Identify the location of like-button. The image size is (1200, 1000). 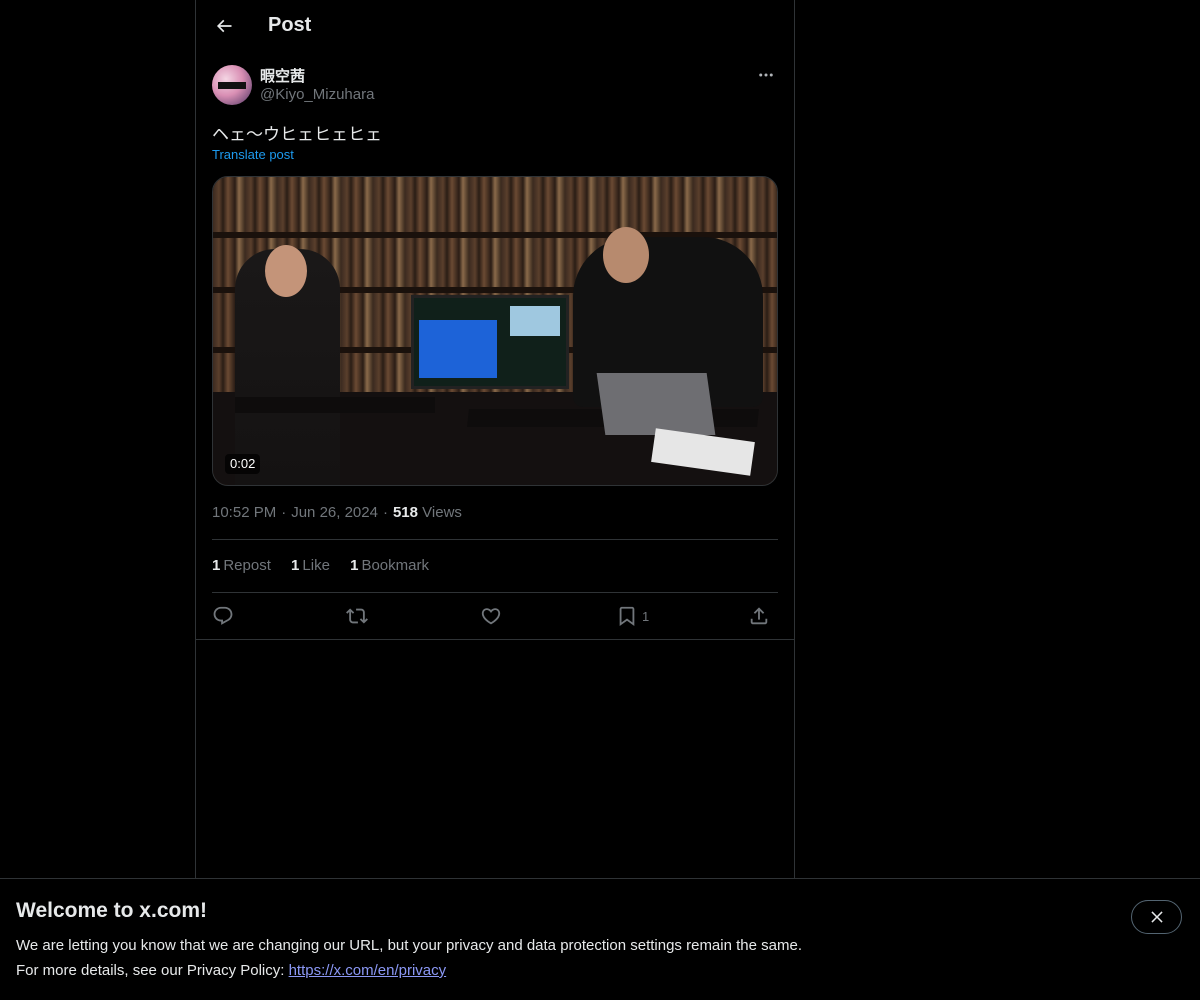
(491, 616).